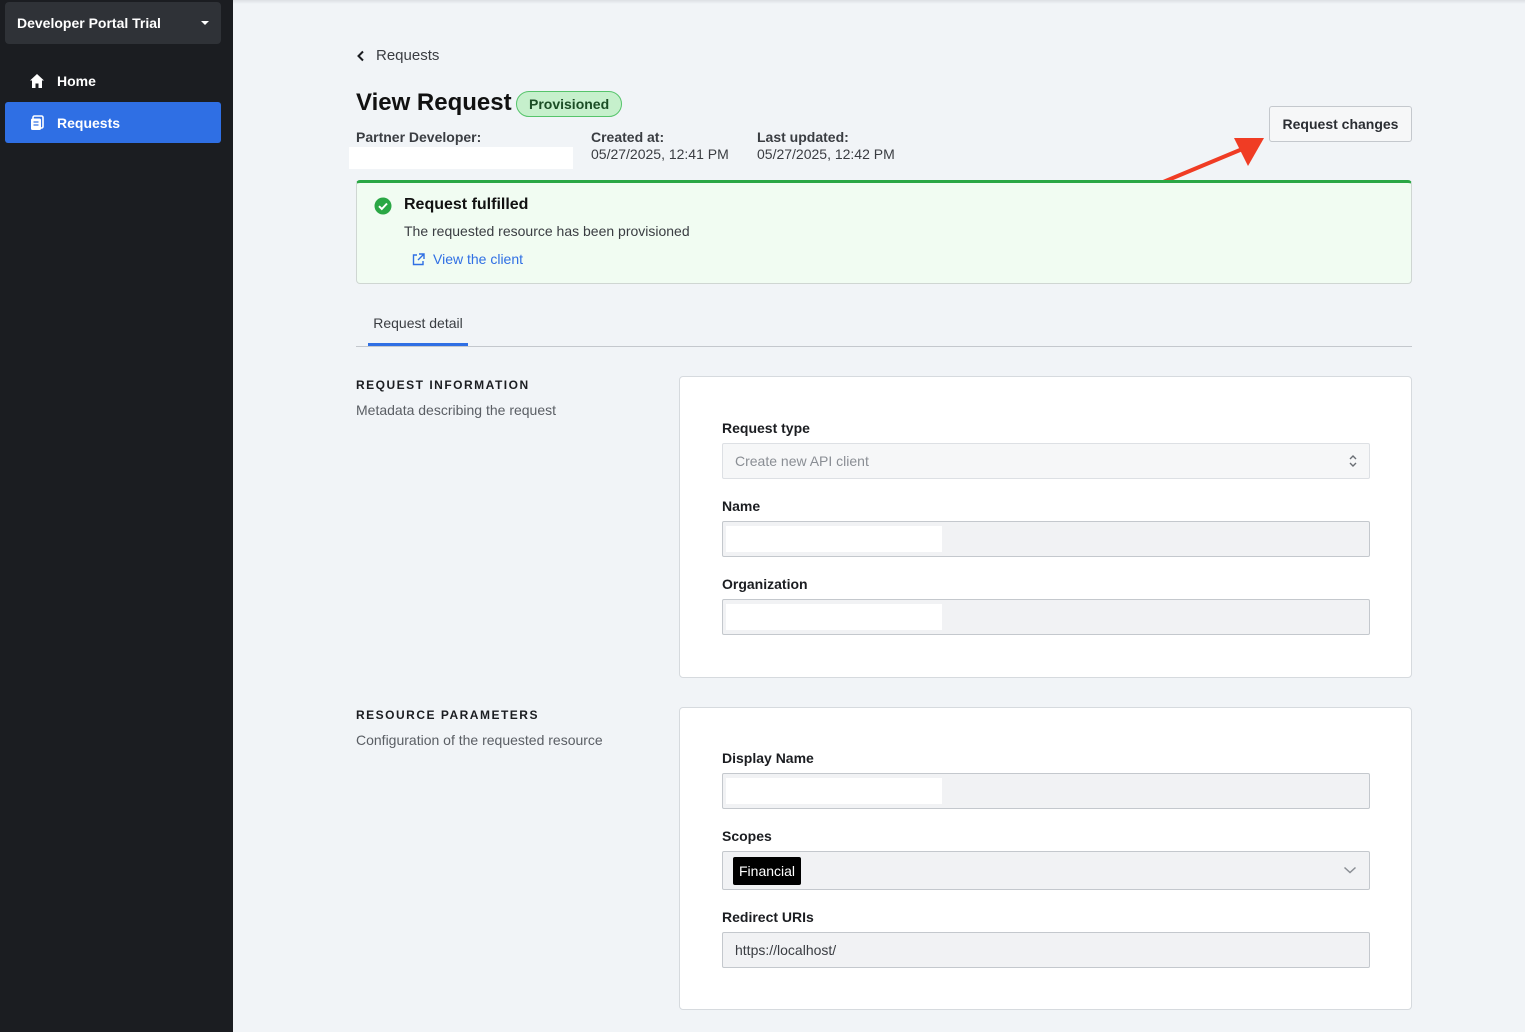 This screenshot has height=1032, width=1525. I want to click on check-circle-icon, so click(383, 206).